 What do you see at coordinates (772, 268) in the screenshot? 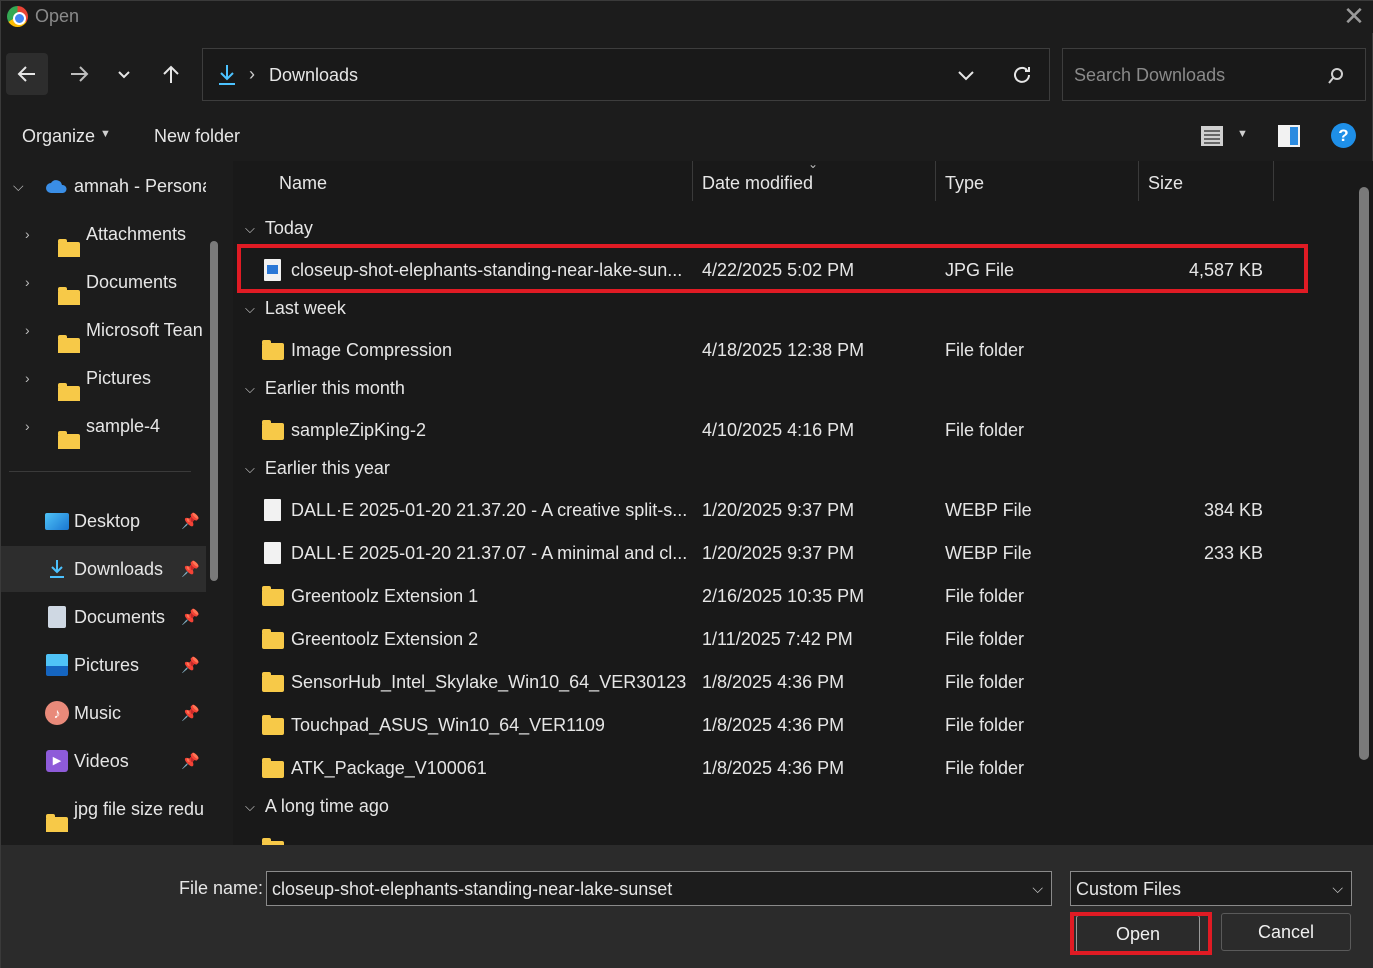
I see `highlight-box` at bounding box center [772, 268].